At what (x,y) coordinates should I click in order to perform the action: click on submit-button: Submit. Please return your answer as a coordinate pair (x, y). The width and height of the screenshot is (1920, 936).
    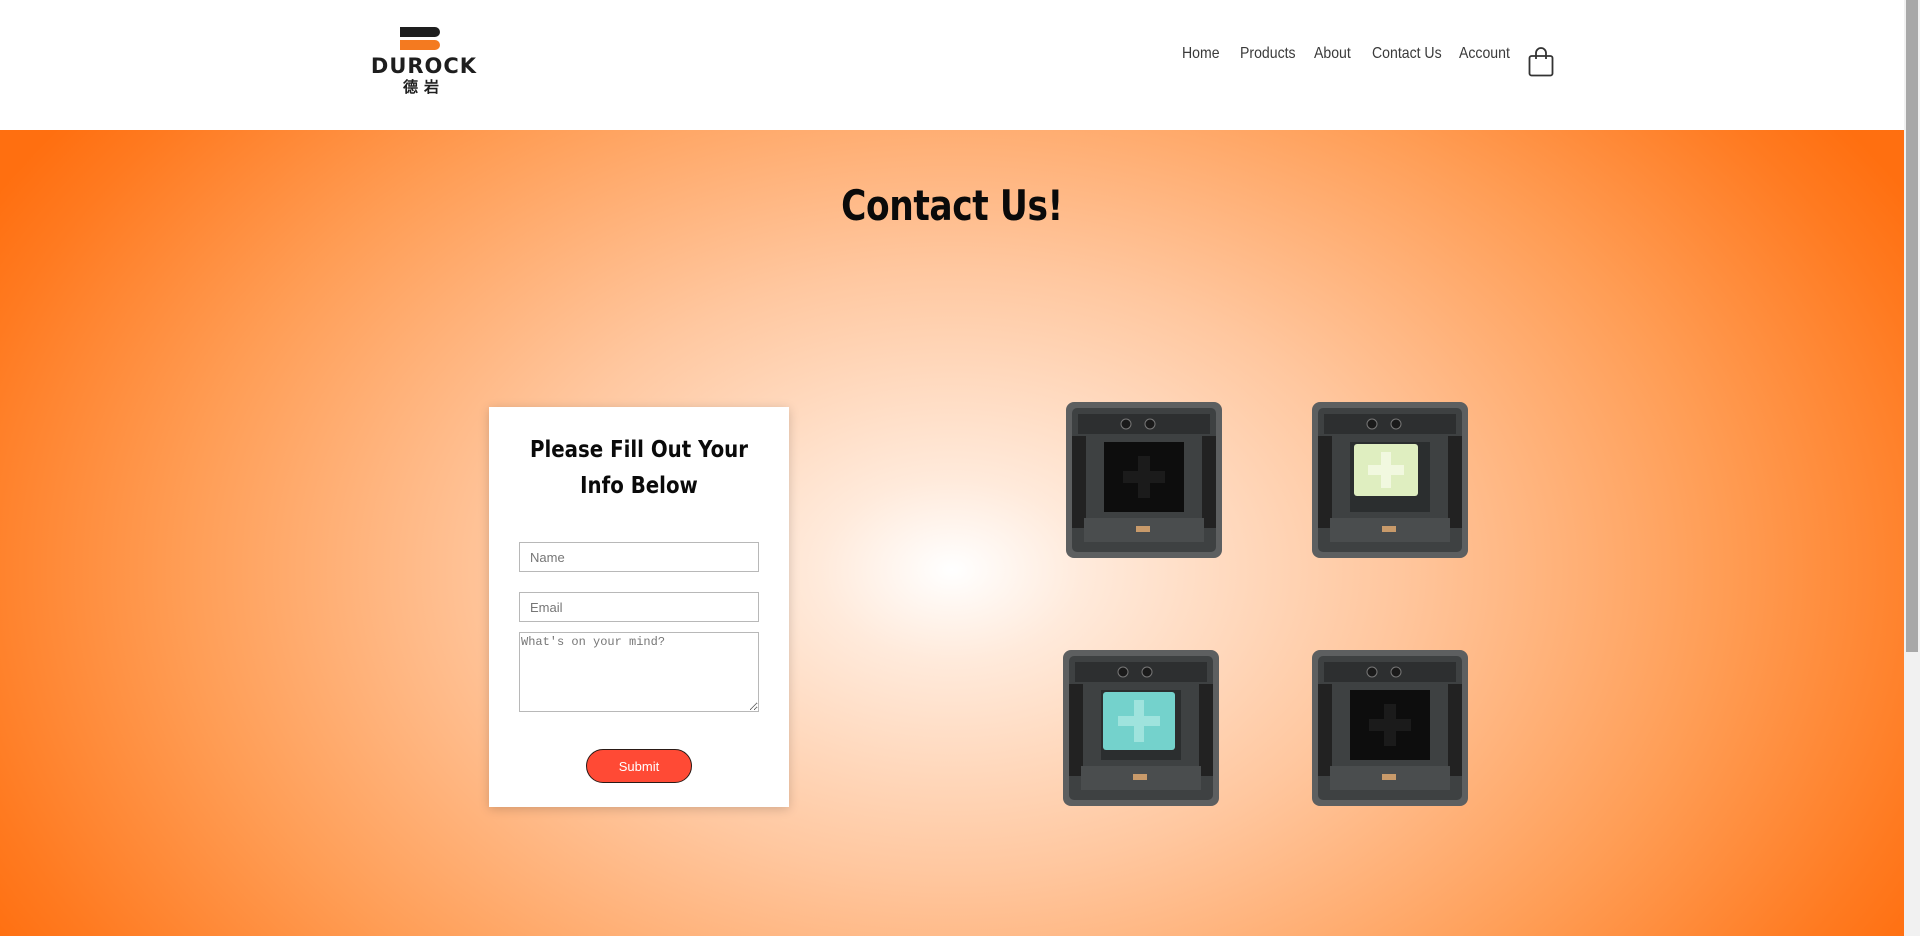
    Looking at the image, I should click on (639, 766).